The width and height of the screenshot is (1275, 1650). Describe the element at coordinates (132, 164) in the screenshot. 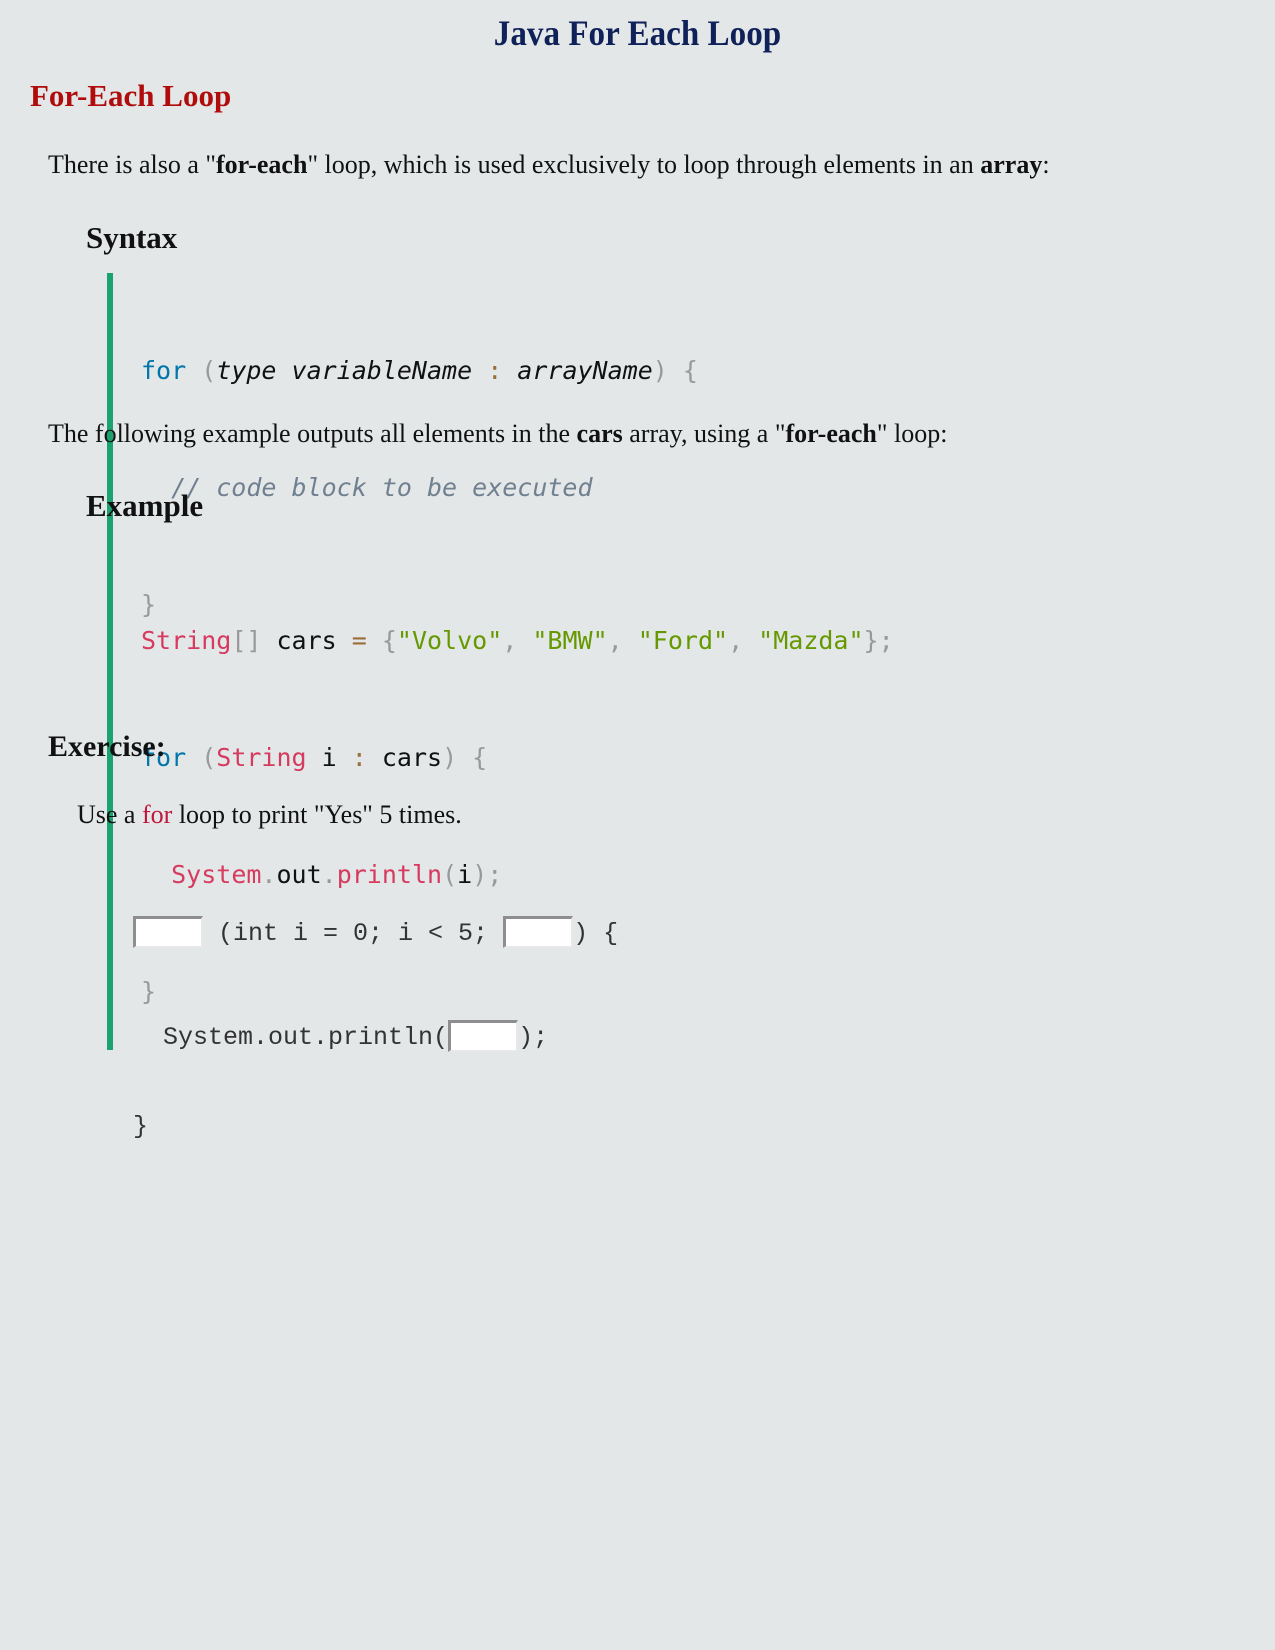

I see `intro-text: There is also a "` at that location.